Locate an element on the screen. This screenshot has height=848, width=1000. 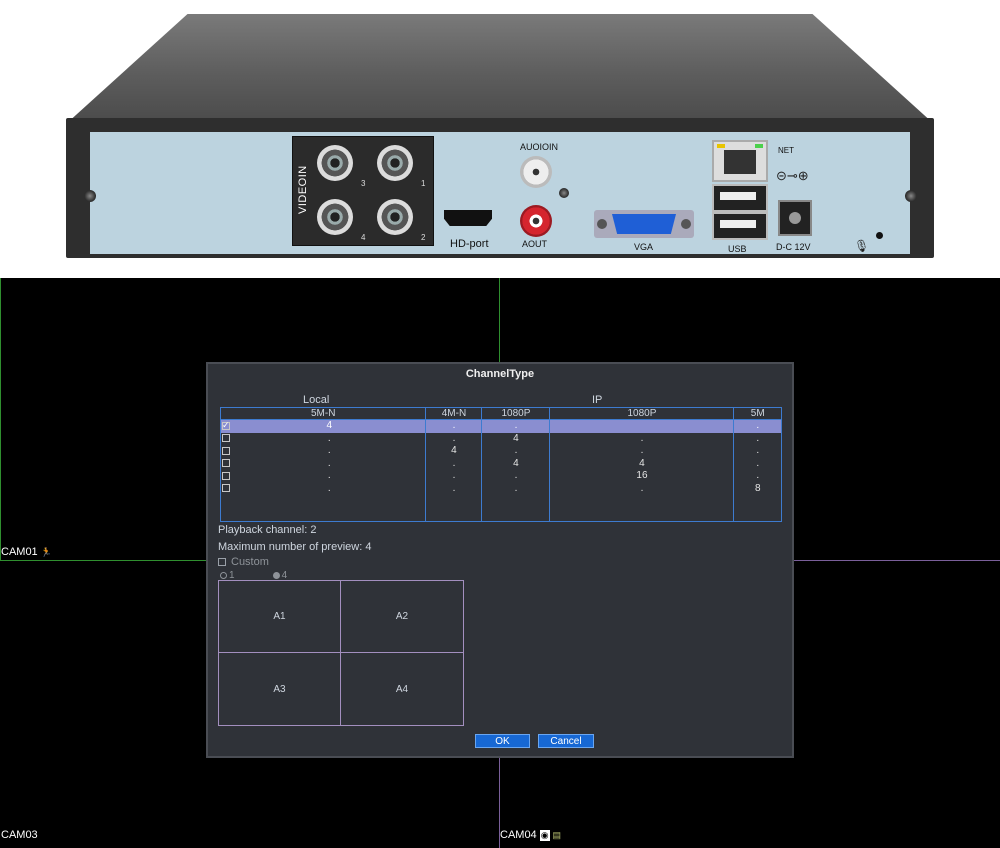
table-row: . . 4 . . is located at coordinates (501, 439).